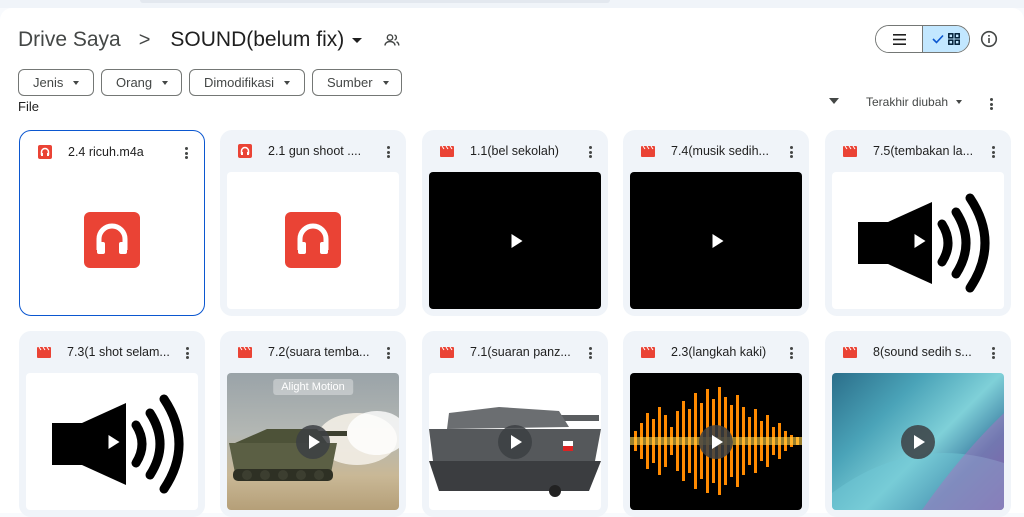  What do you see at coordinates (48, 82) in the screenshot?
I see `filter-type-label: Jenis` at bounding box center [48, 82].